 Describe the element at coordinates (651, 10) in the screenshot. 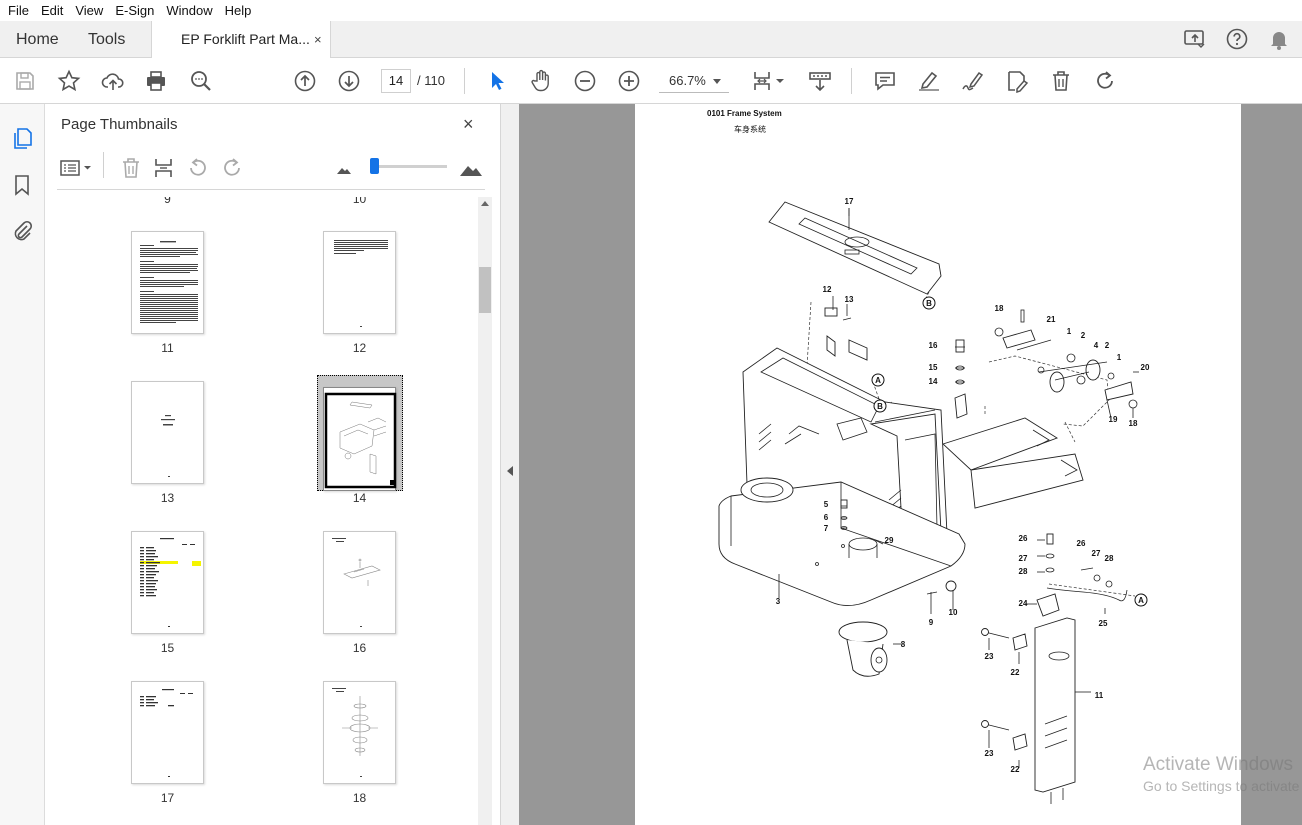

I see `menu-bar: File Edit View E-Sign Window Help` at that location.